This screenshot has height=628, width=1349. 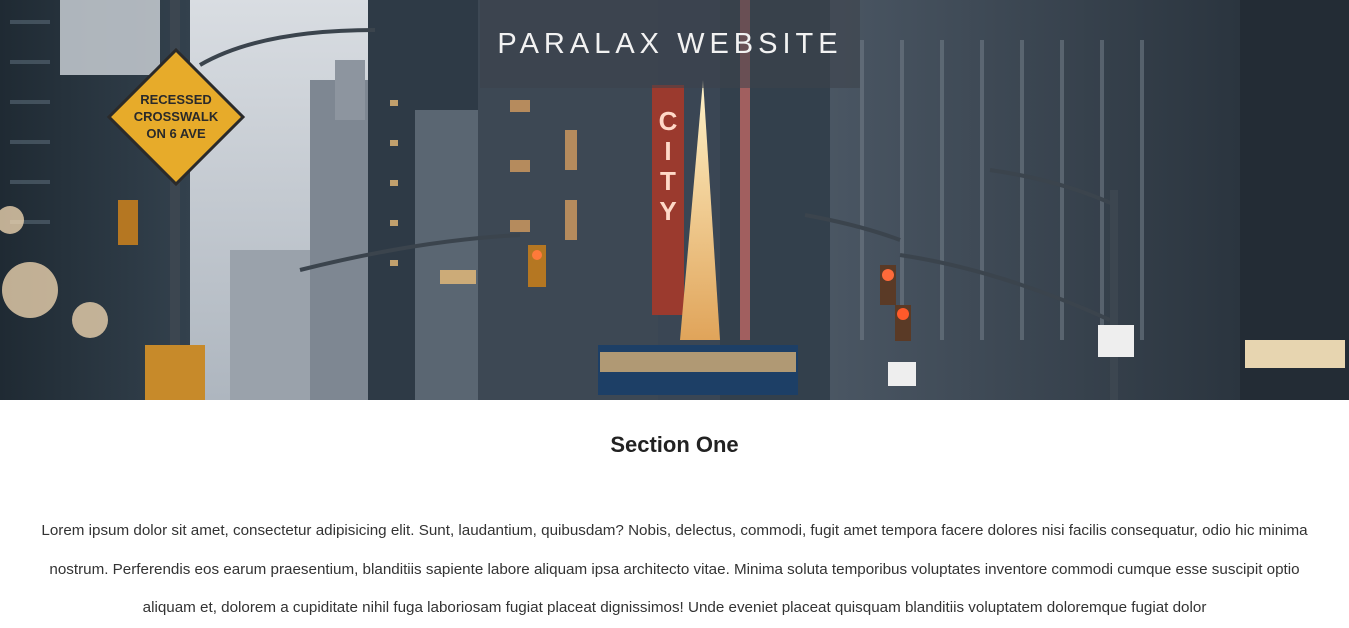 I want to click on site-title: PARALAX WEBSITE, so click(x=670, y=43).